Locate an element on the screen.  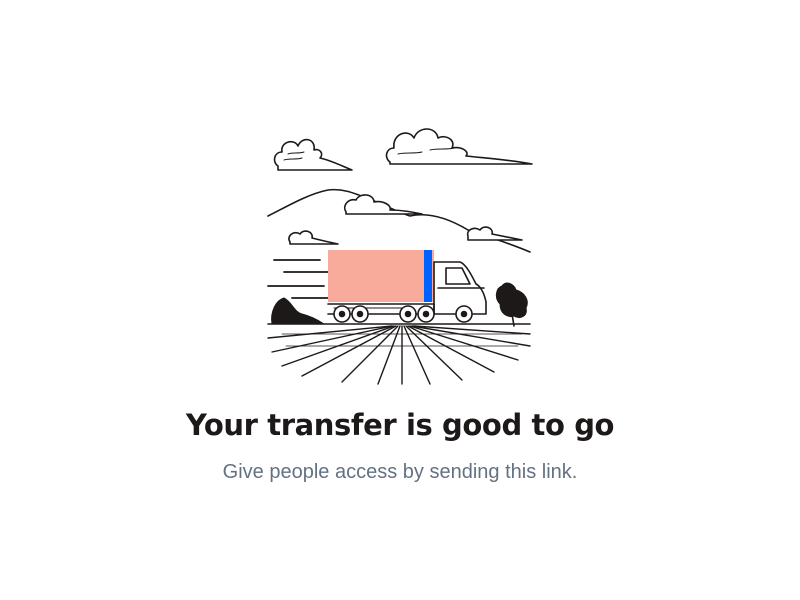
page-title: Your transfer is good to go is located at coordinates (400, 425).